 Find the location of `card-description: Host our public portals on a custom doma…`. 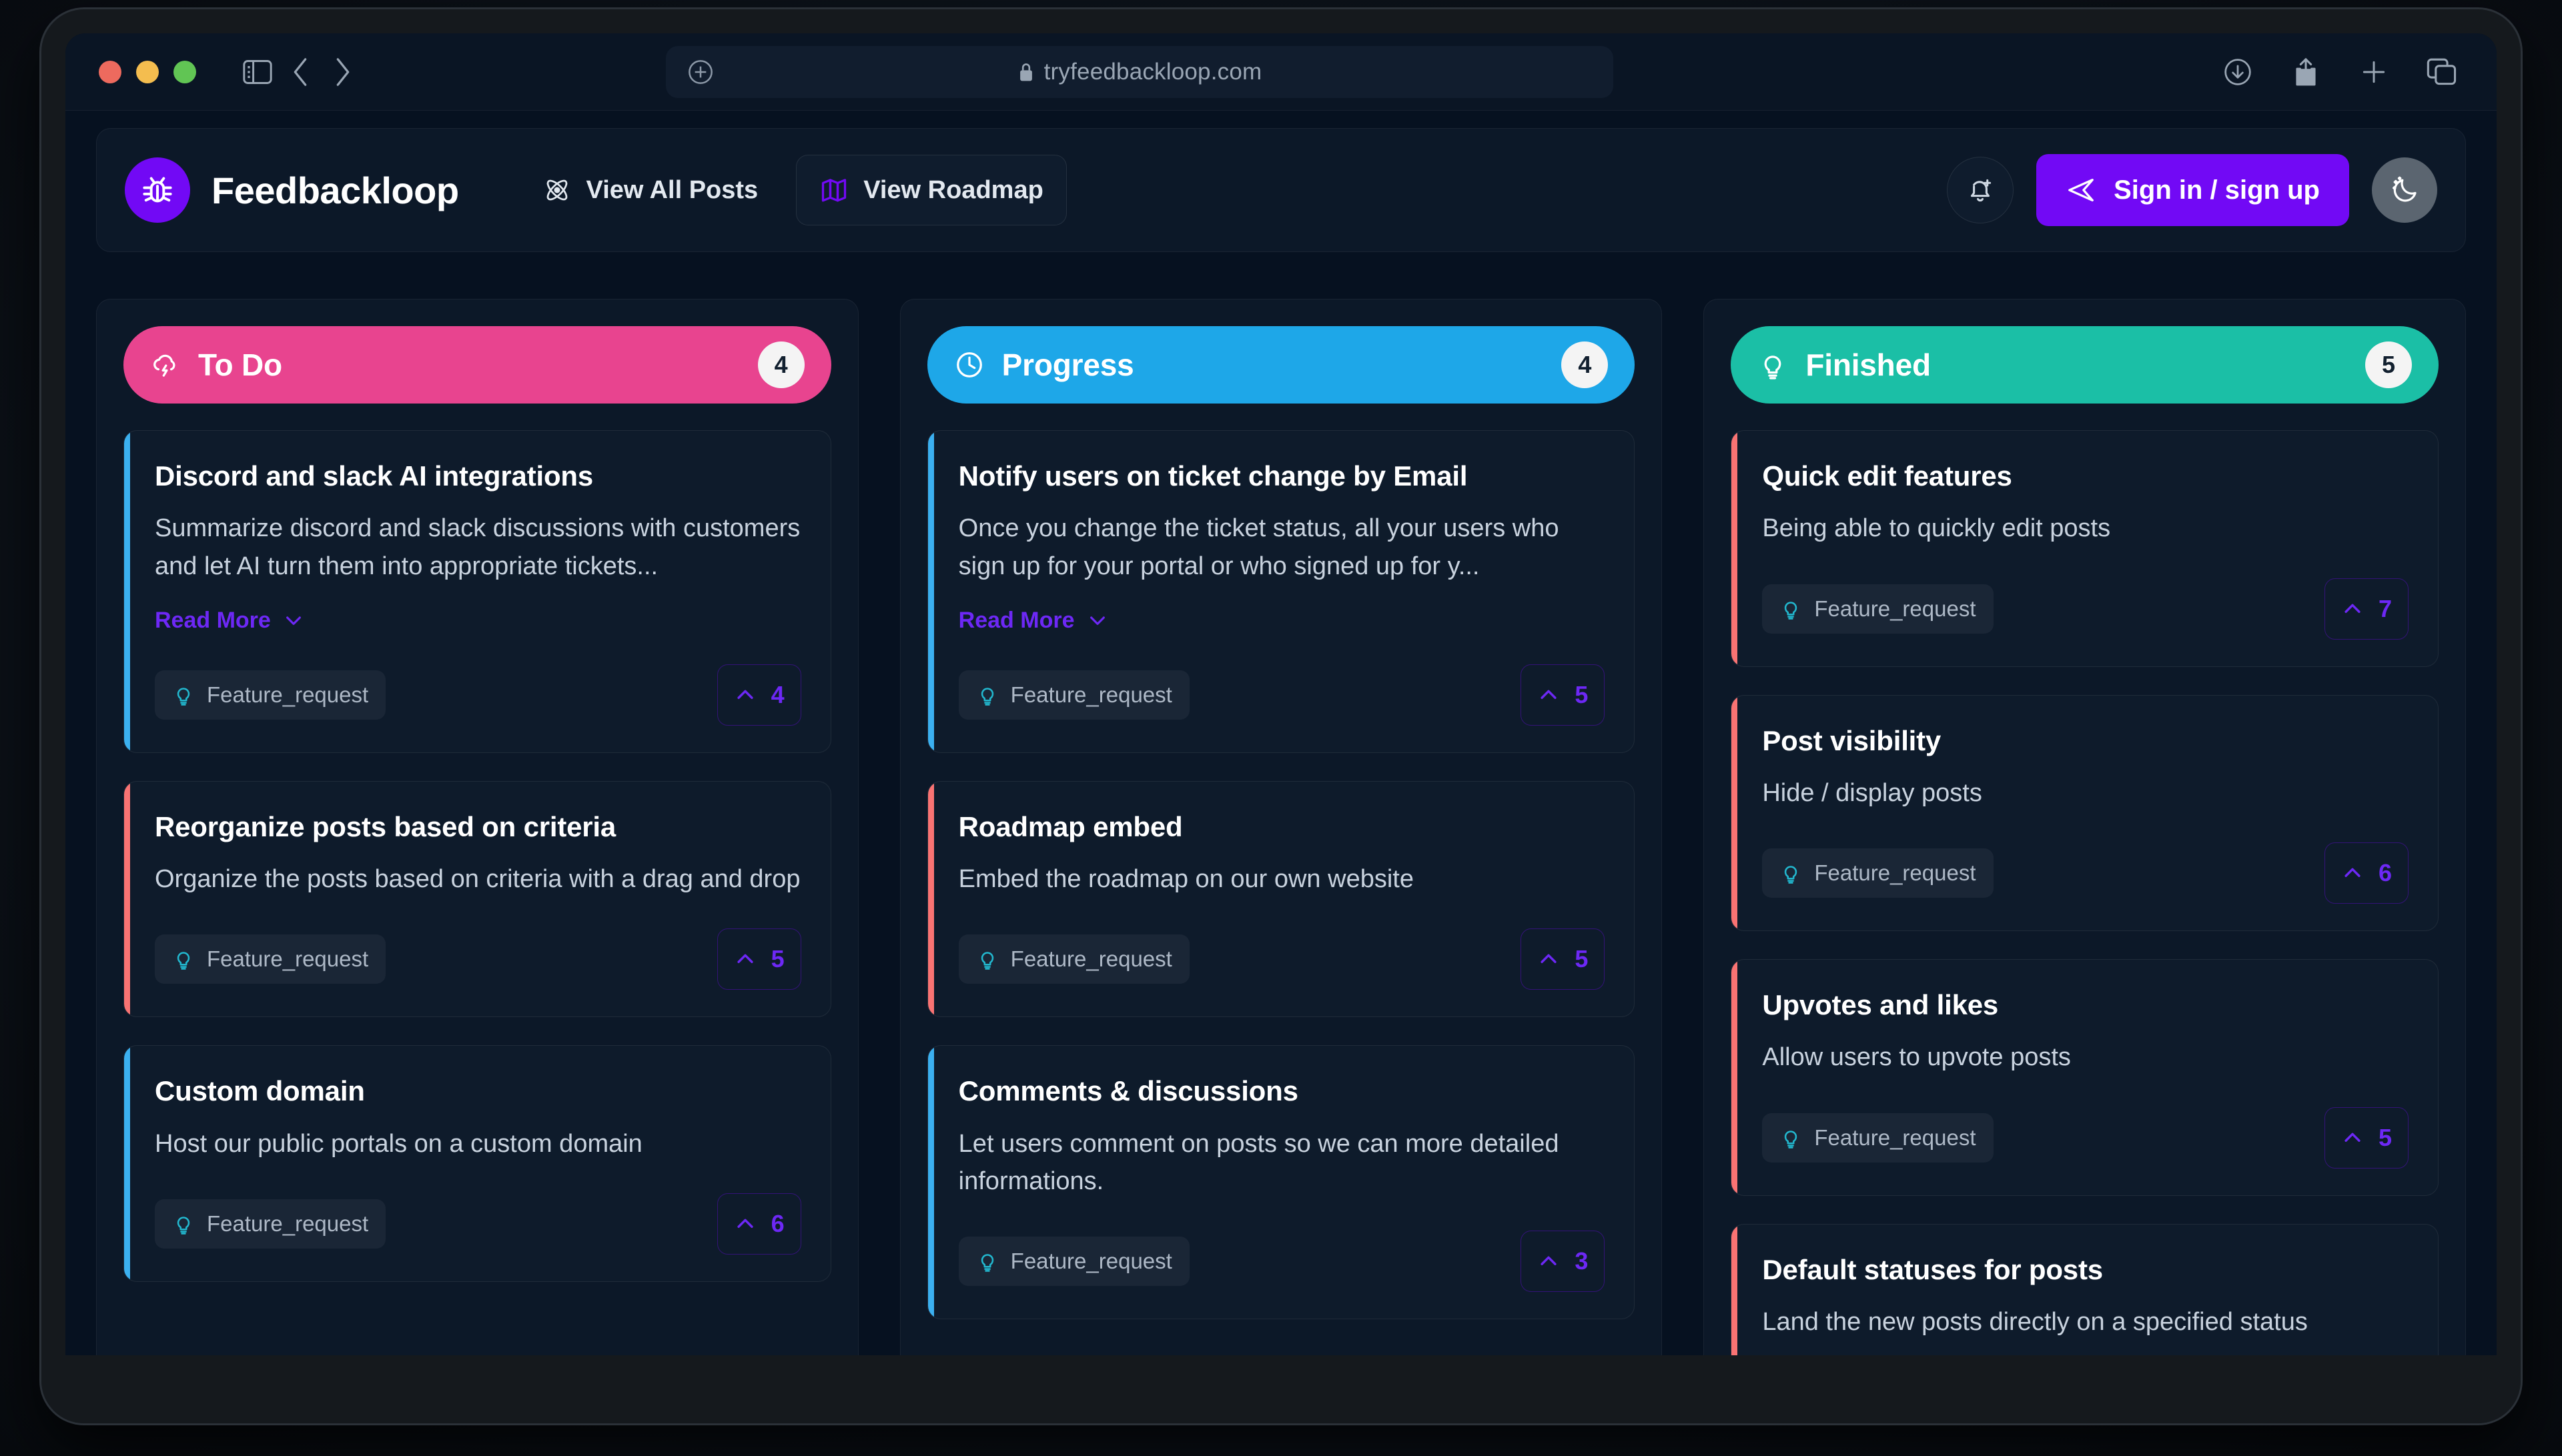

card-description: Host our public portals on a custom doma… is located at coordinates (399, 1144).